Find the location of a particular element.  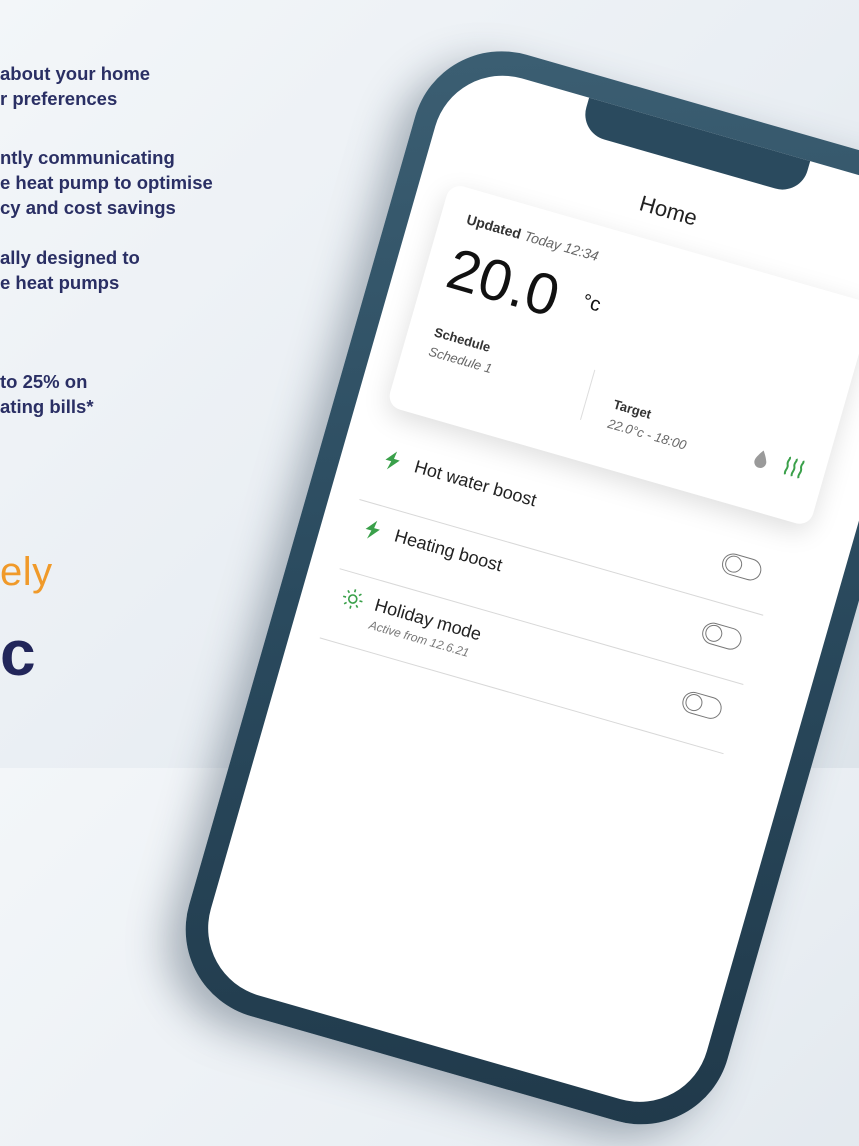

updated-label: Updated is located at coordinates (494, 226).